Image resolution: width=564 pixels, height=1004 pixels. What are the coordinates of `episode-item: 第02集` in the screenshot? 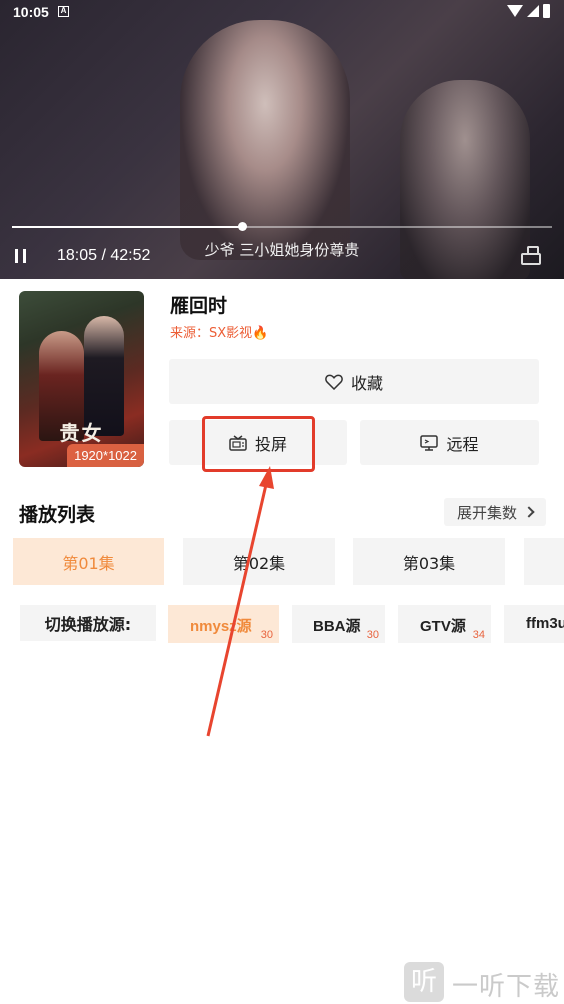 It's located at (259, 561).